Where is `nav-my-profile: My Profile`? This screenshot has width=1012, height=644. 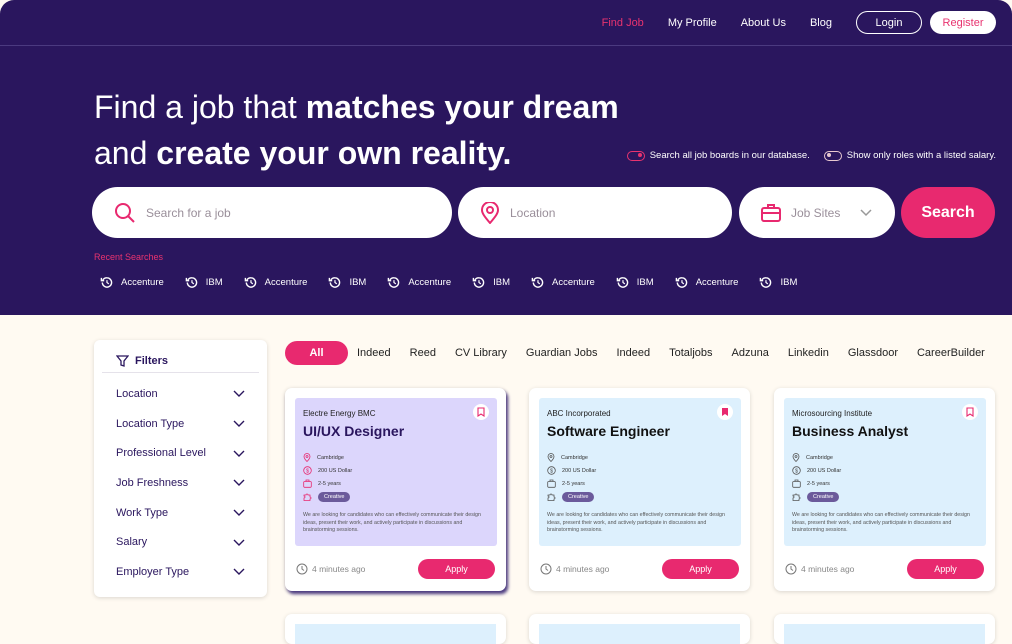 nav-my-profile: My Profile is located at coordinates (692, 23).